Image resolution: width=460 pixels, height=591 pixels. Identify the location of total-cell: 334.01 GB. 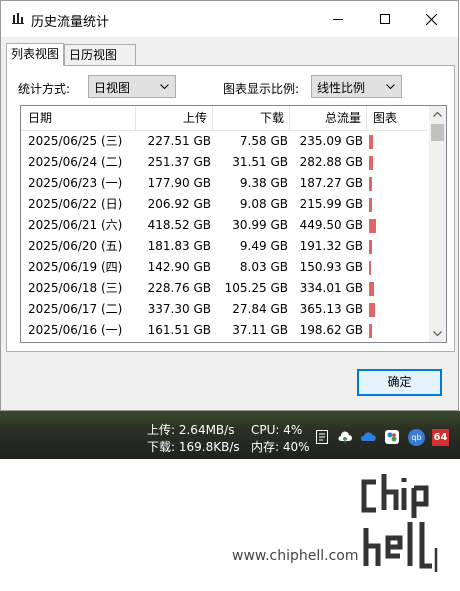
(331, 288).